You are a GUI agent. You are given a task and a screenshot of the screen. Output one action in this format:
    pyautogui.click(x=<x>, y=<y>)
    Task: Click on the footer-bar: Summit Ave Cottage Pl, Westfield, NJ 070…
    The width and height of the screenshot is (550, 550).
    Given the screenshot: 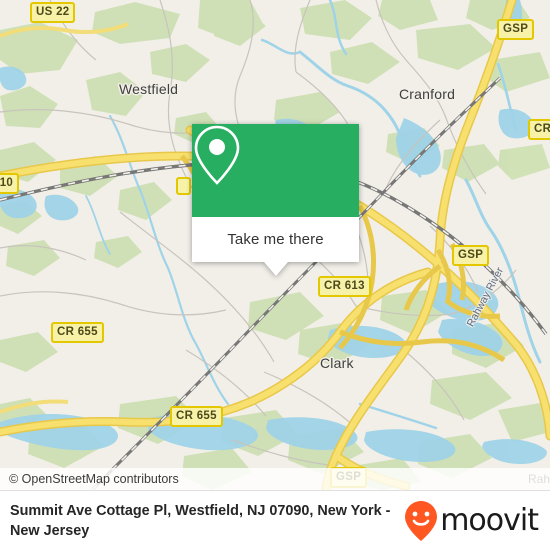 What is the action you would take?
    pyautogui.click(x=275, y=520)
    